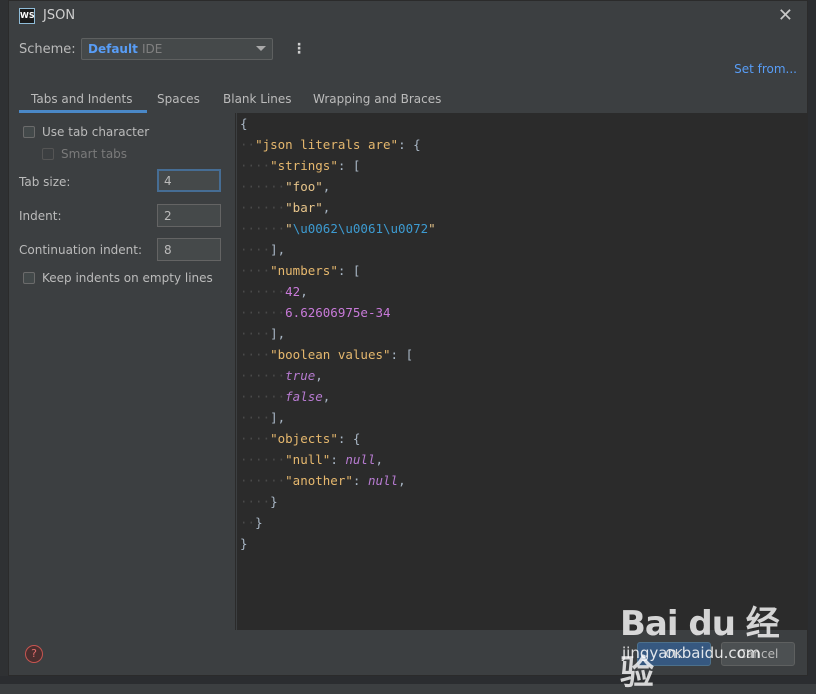  Describe the element at coordinates (47, 49) in the screenshot. I see `scheme-label: Scheme:` at that location.